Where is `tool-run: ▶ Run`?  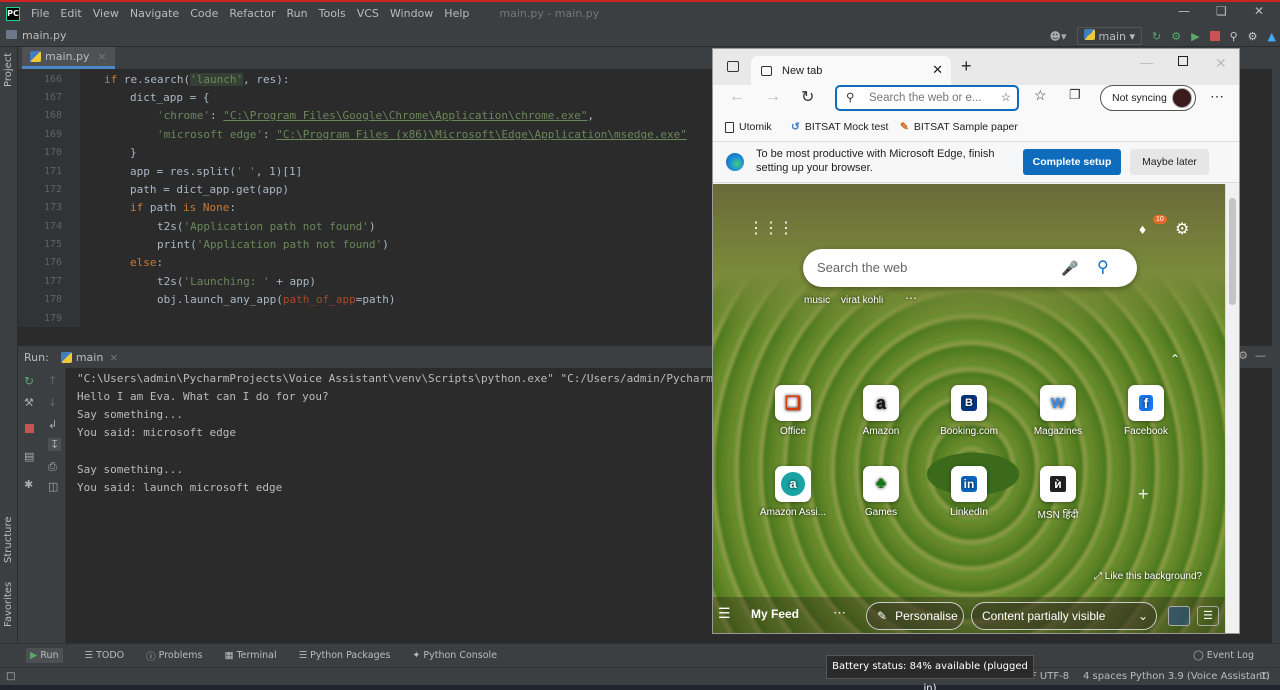
tool-run: ▶ Run is located at coordinates (44, 655).